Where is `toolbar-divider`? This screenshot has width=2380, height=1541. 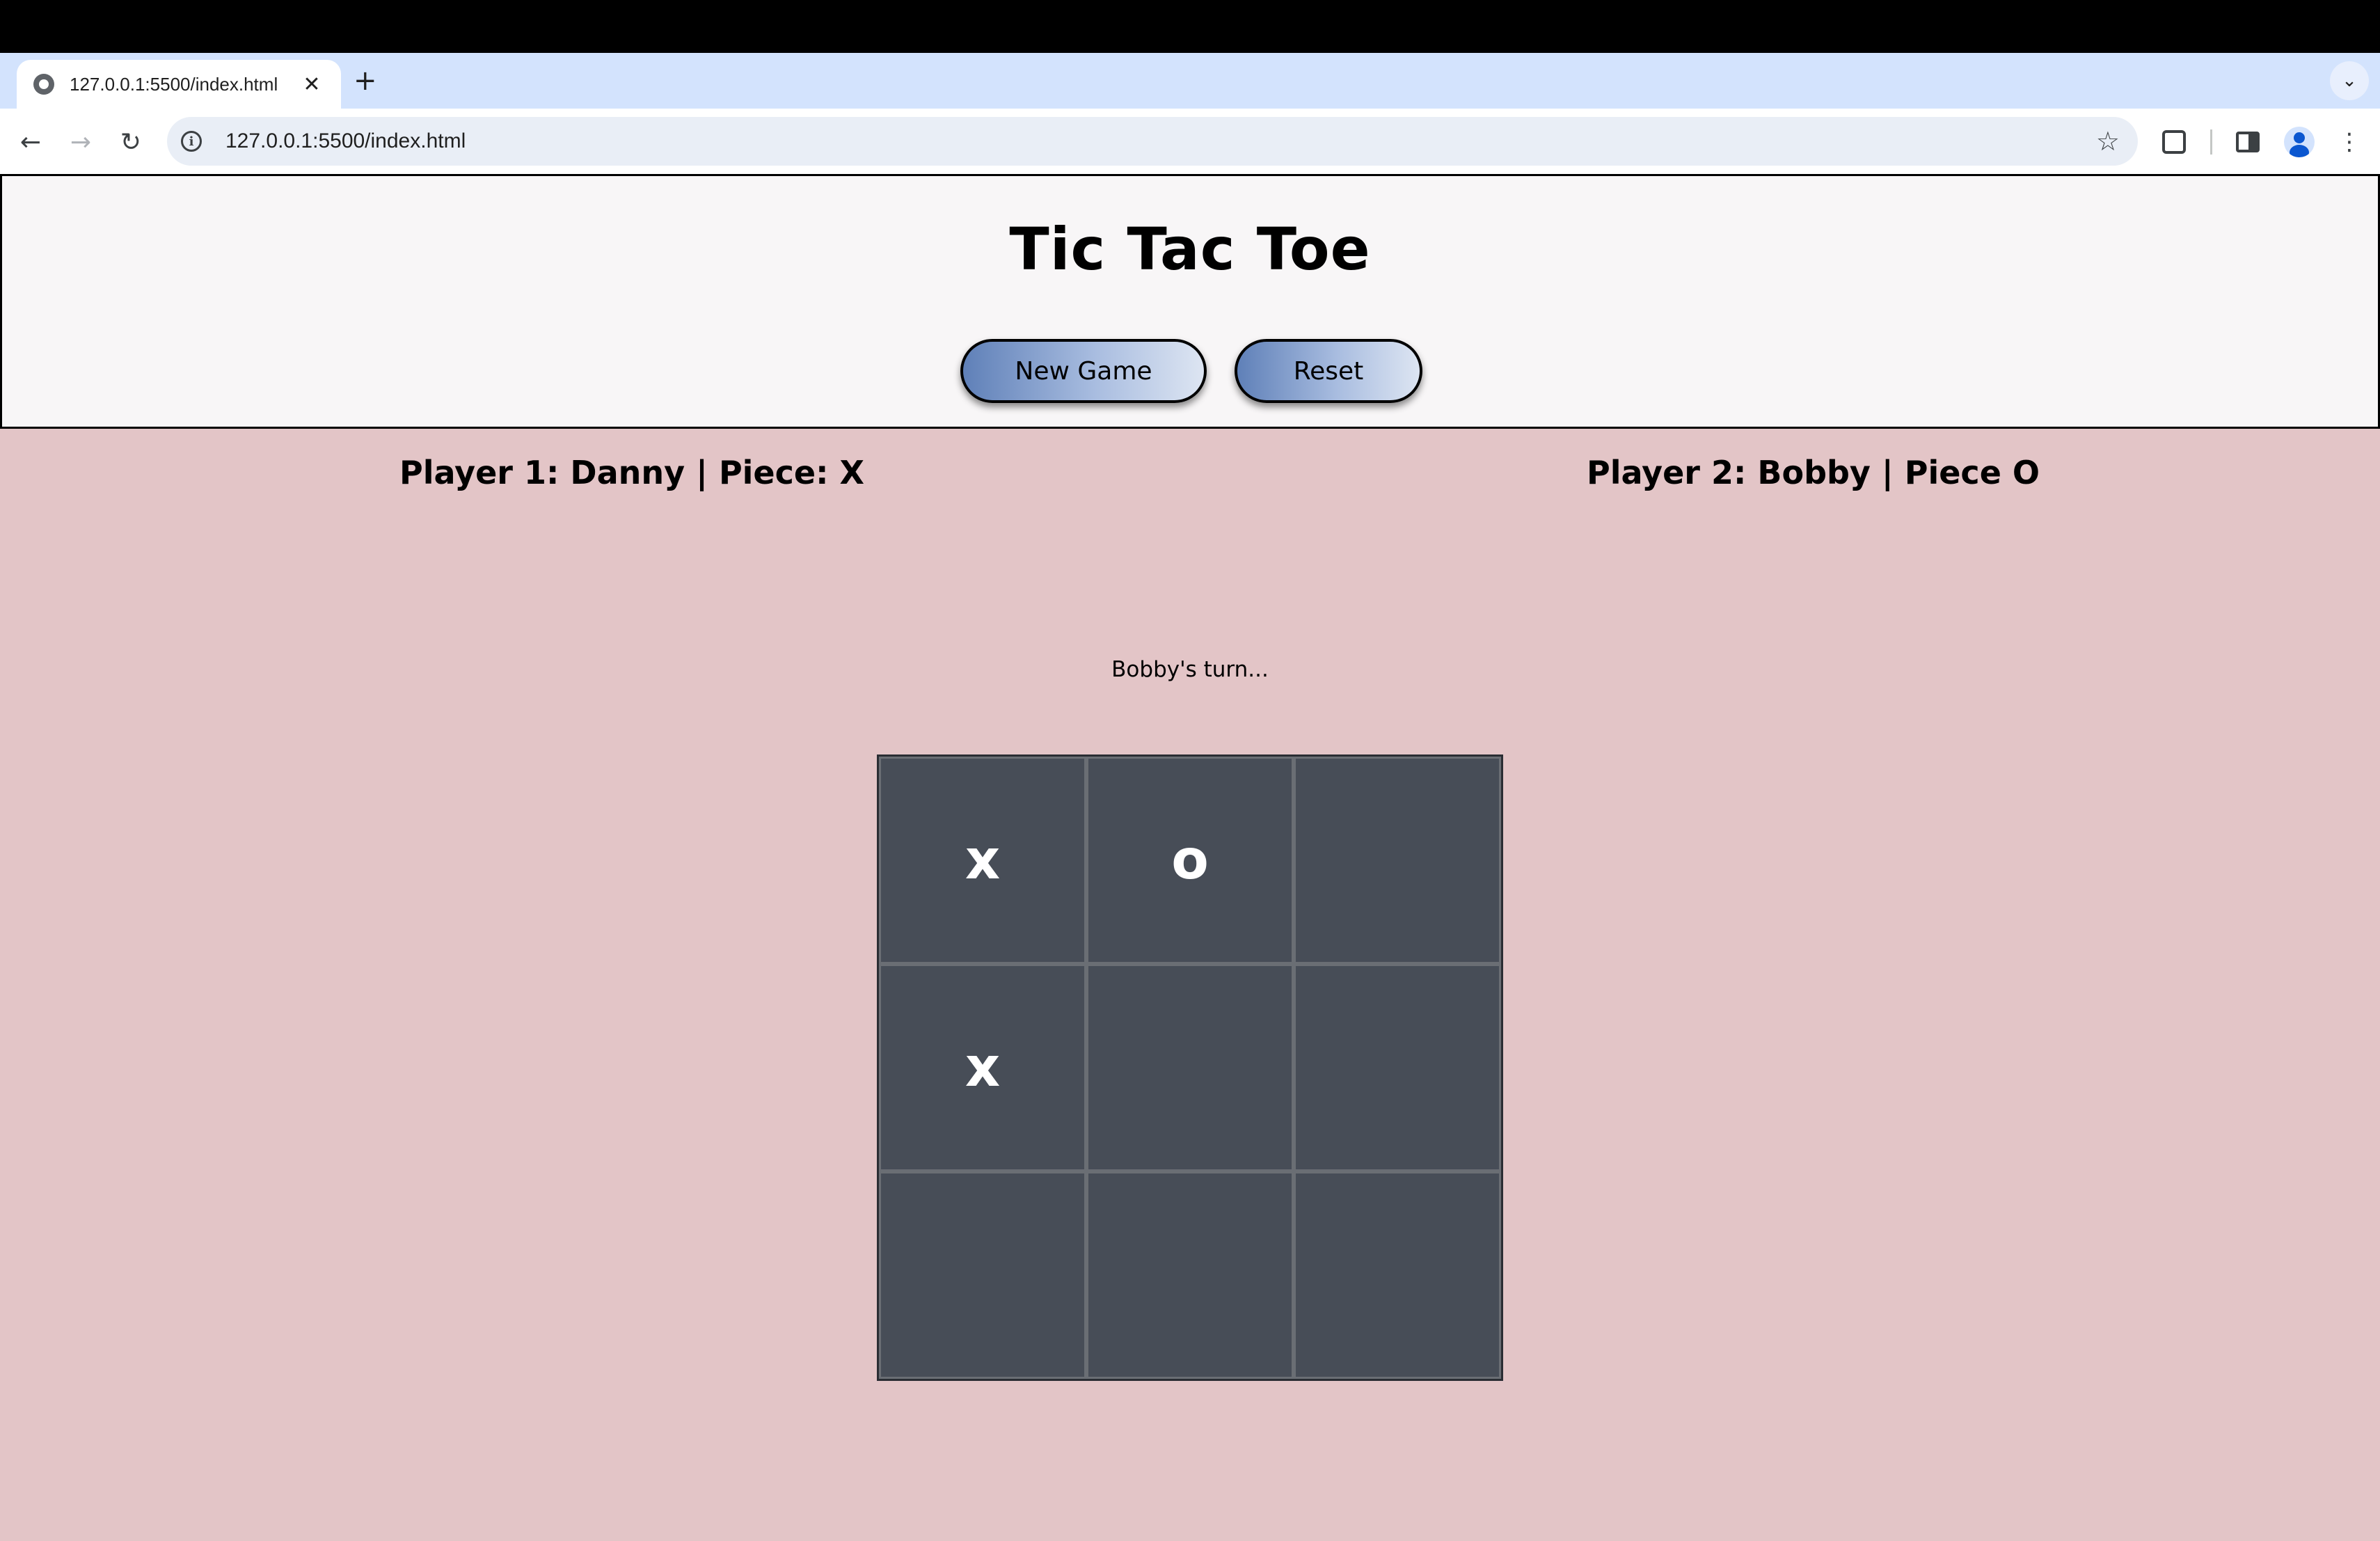
toolbar-divider is located at coordinates (2211, 142).